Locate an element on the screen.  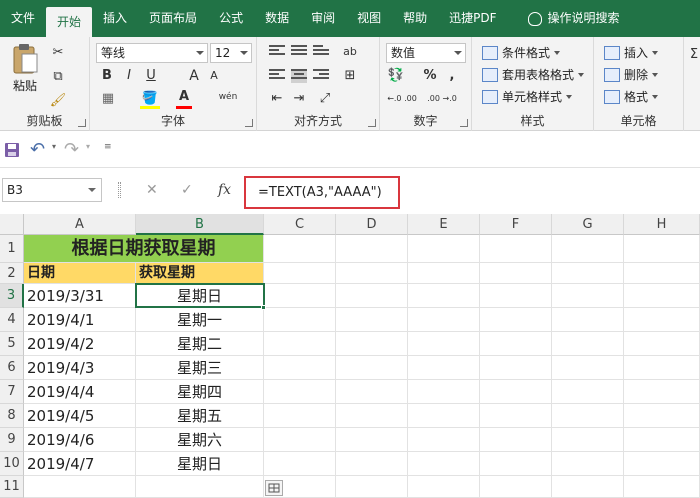
date-cell: 2019/3/31 is located at coordinates (80, 296).